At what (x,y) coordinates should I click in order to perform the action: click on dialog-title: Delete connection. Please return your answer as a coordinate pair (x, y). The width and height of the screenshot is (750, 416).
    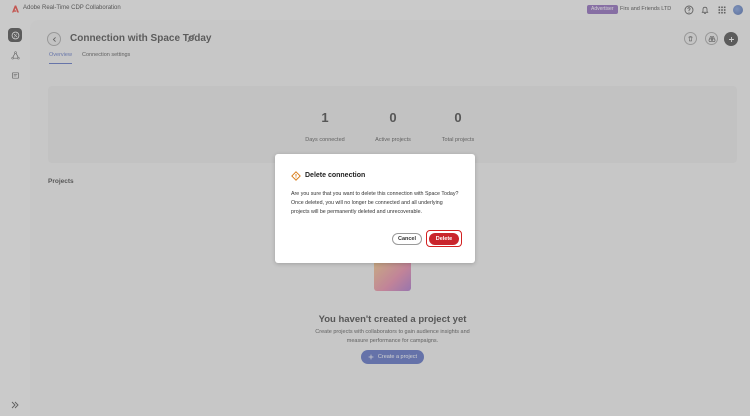
    Looking at the image, I should click on (335, 175).